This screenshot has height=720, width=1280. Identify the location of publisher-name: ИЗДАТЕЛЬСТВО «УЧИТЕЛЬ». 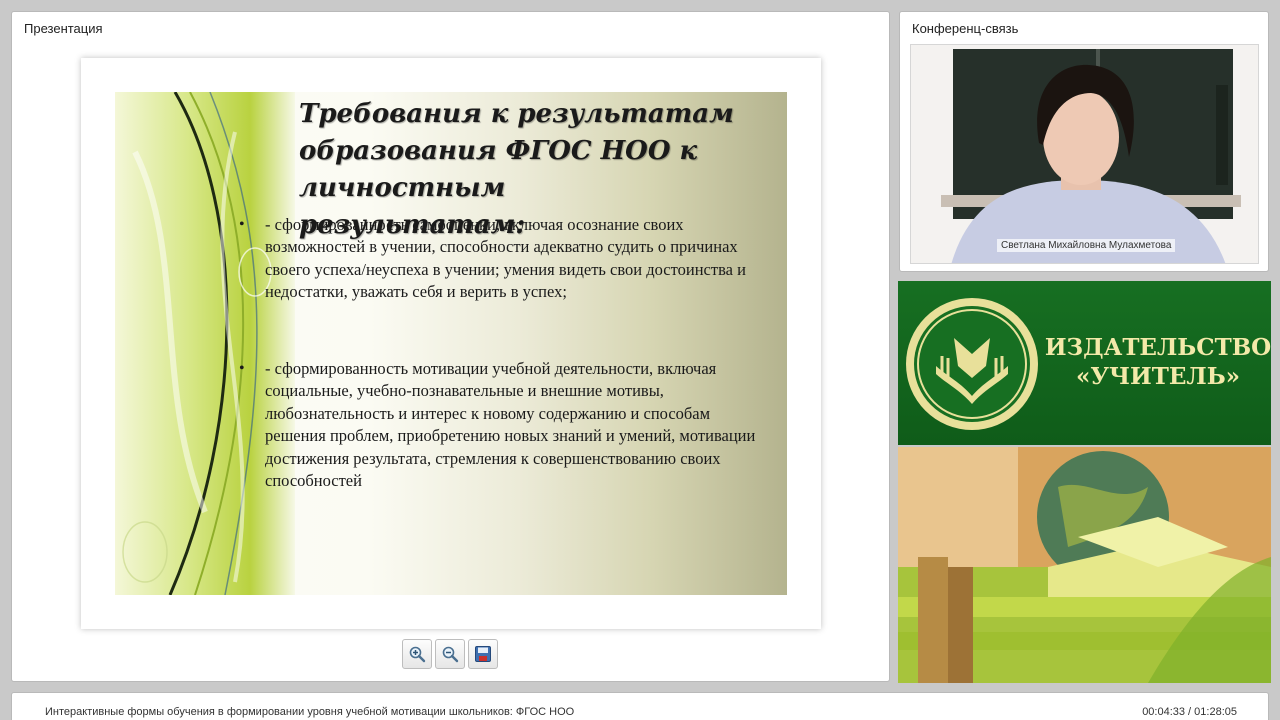
(1157, 362).